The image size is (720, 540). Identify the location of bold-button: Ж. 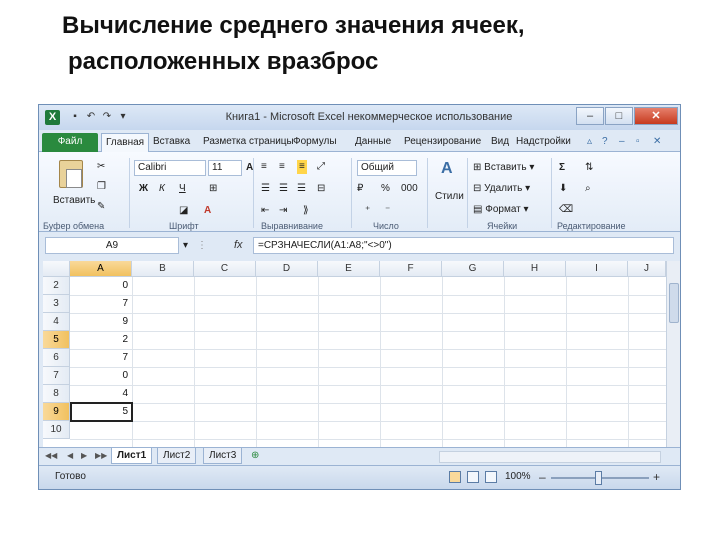
(143, 189).